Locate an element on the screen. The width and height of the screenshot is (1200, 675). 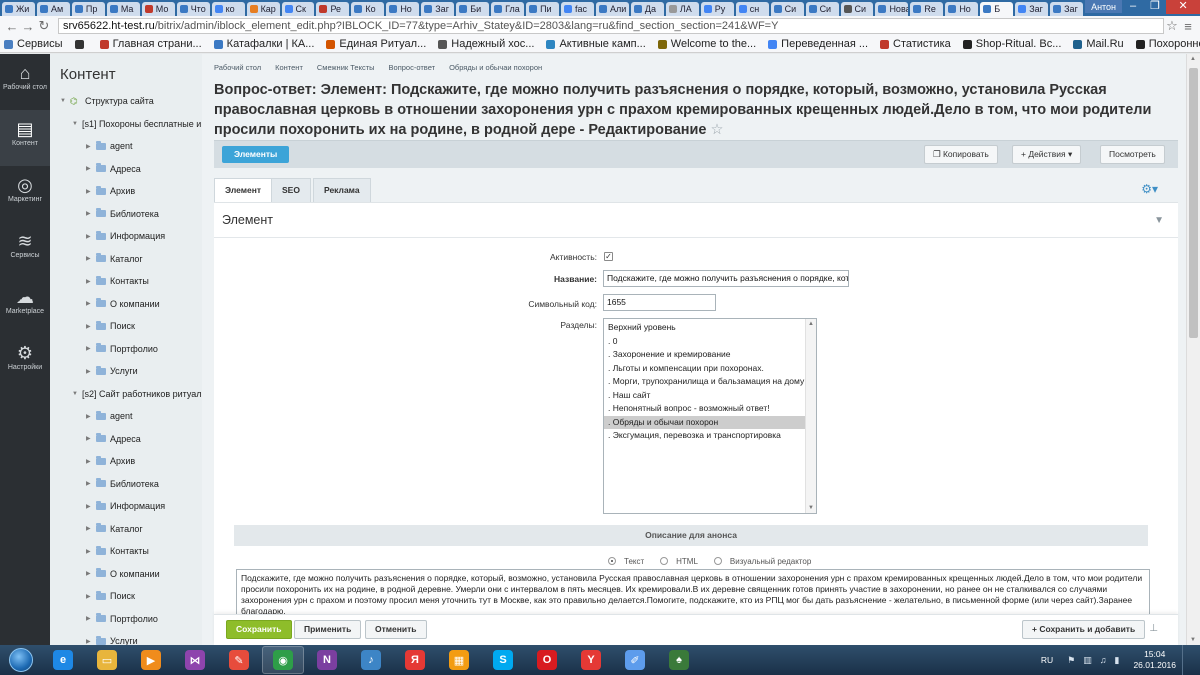
language-indicator: RU is located at coordinates (1047, 660).